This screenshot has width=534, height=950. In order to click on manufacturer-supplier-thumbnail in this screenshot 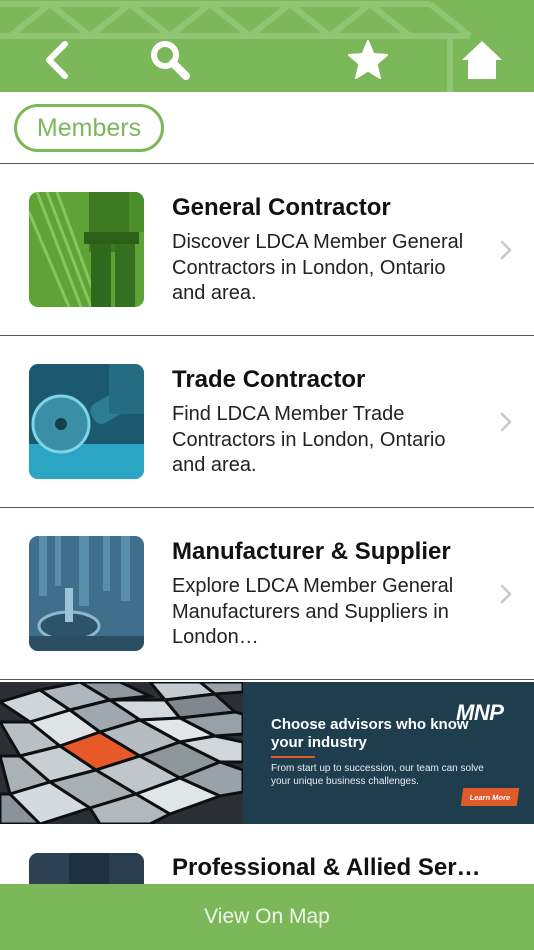, I will do `click(86, 593)`.